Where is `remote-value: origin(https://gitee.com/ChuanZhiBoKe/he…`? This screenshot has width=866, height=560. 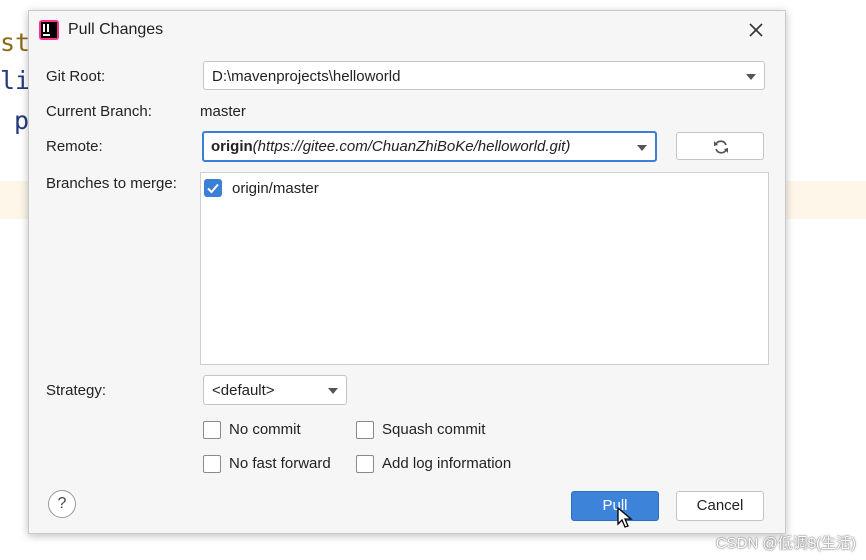
remote-value: origin(https://gitee.com/ChuanZhiBoKe/he… is located at coordinates (390, 146).